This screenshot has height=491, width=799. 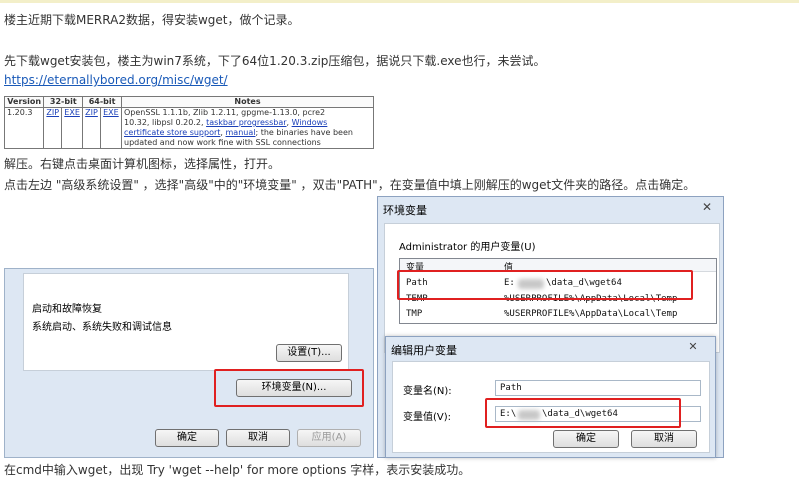 What do you see at coordinates (558, 315) in the screenshot?
I see `list-item: TMP %USERPROFILE%\AppData\Local\Temp` at bounding box center [558, 315].